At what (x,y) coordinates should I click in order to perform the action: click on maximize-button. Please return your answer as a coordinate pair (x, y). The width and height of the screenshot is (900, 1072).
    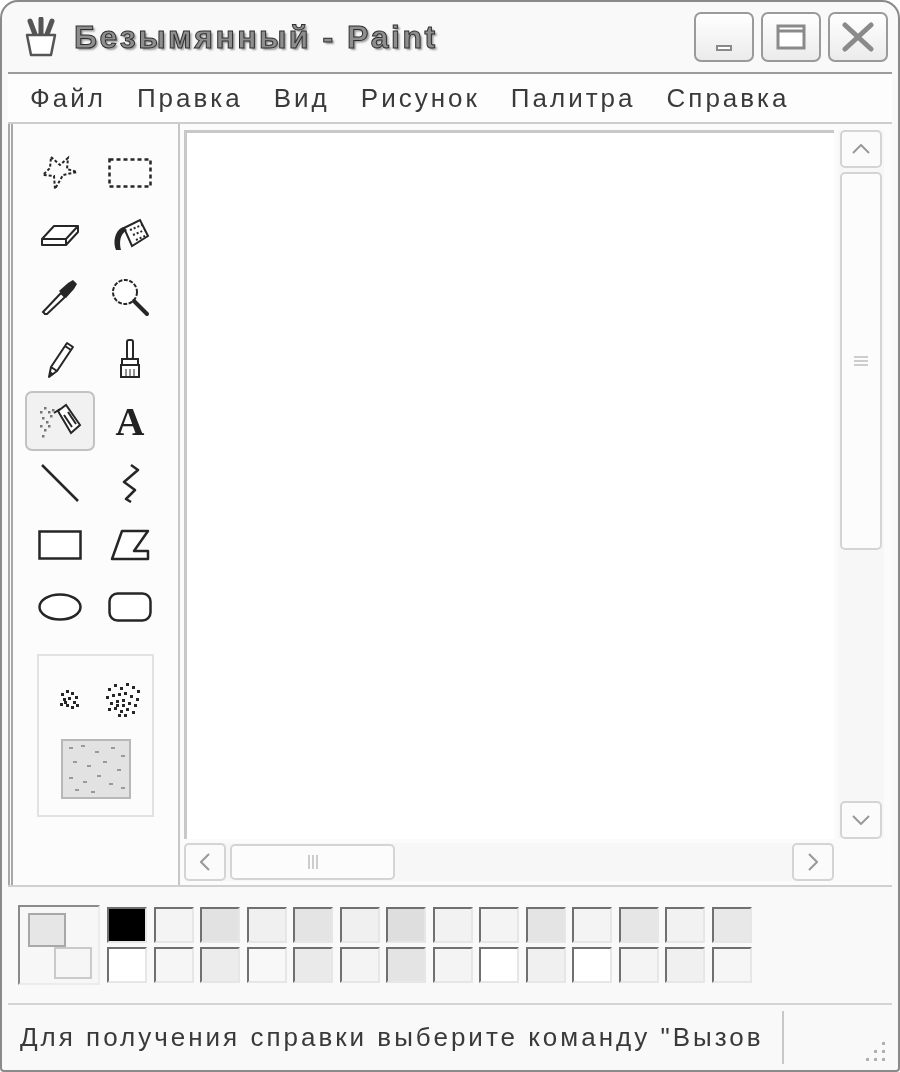
    Looking at the image, I should click on (791, 37).